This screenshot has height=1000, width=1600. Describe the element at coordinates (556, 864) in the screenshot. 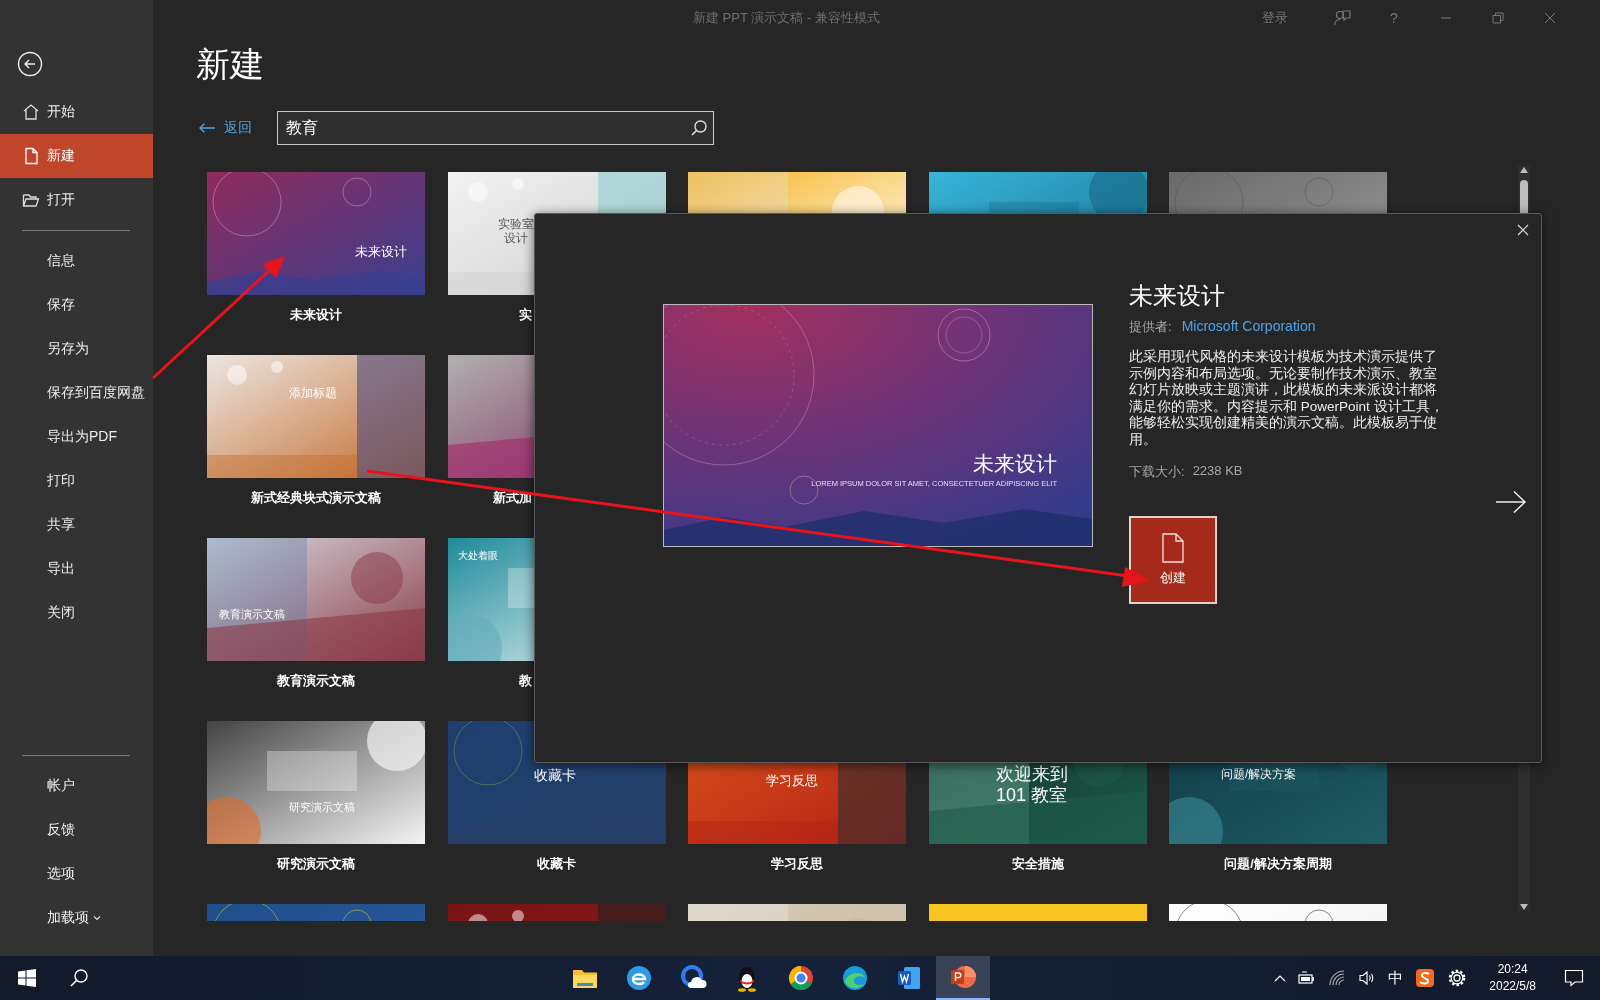

I see `template-name: 收藏卡` at that location.